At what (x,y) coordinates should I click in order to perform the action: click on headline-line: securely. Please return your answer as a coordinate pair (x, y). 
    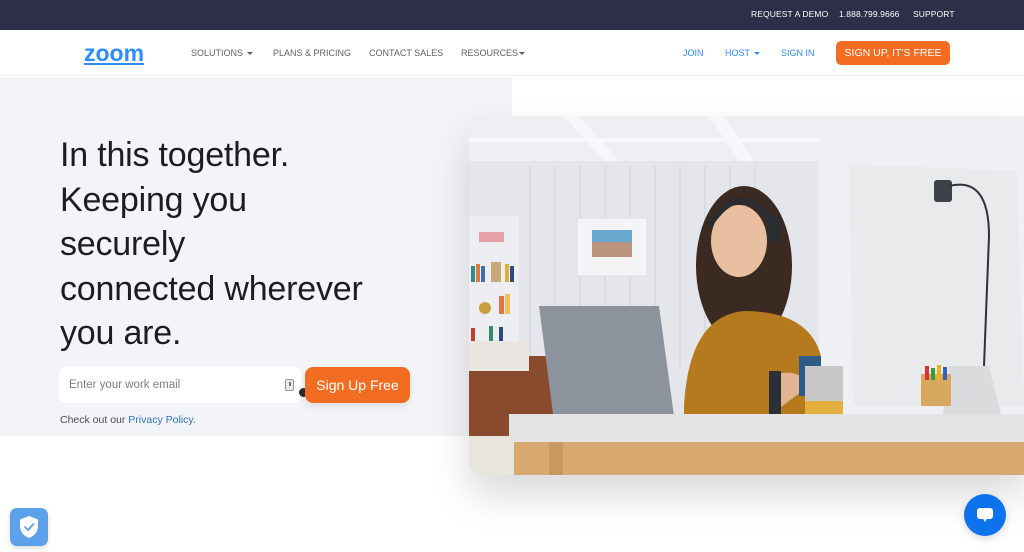
    Looking at the image, I should click on (123, 244).